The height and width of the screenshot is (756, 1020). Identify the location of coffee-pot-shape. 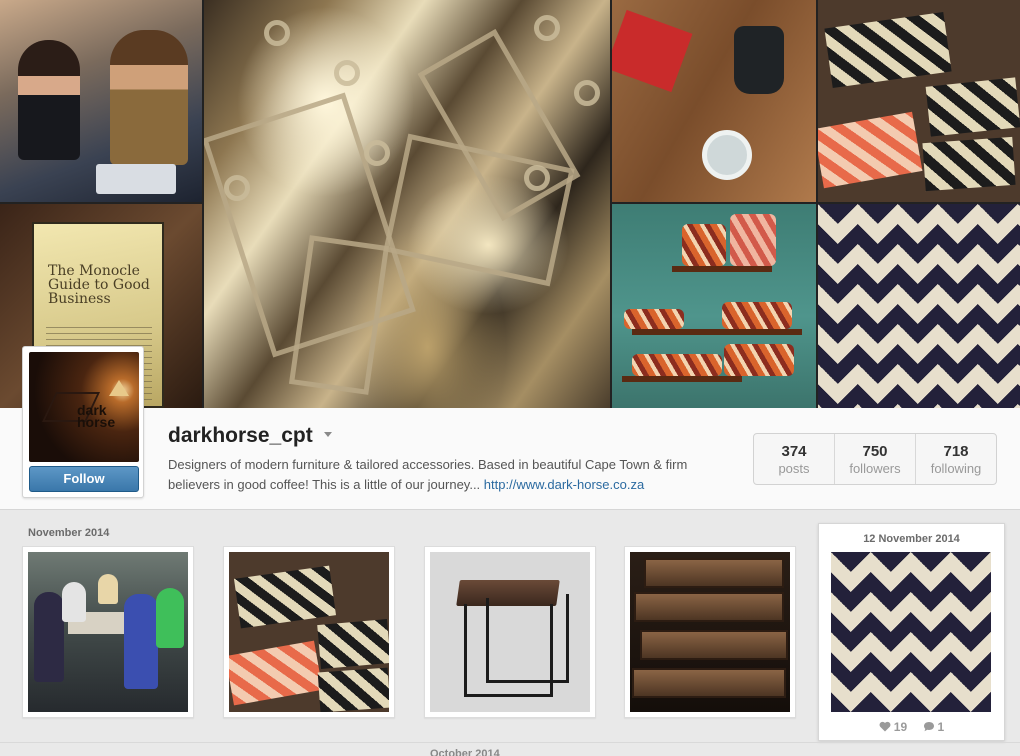
(759, 60).